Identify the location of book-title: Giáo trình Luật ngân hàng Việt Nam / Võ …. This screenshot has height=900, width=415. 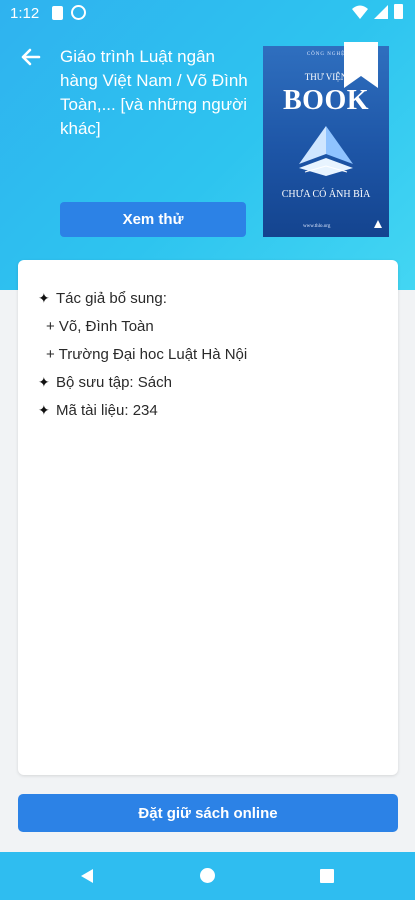
(154, 92).